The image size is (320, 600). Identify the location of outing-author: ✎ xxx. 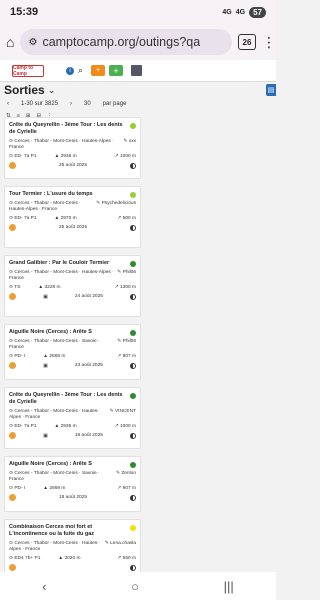
(129, 141).